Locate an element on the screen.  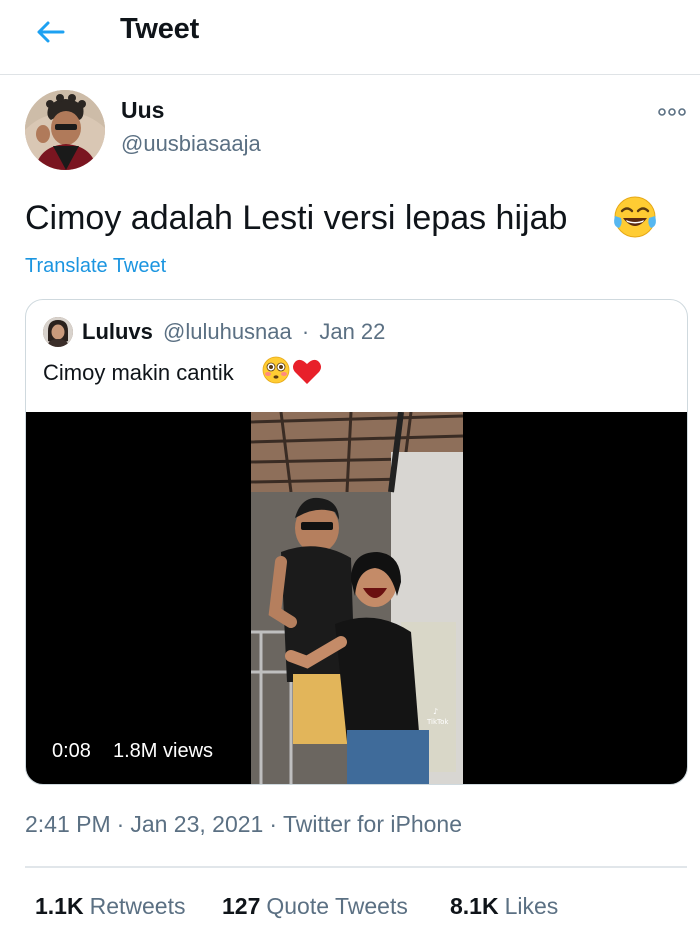
tweet-timestamp: 2:41 PM · Jan 23, 2021 · Twitter for iPhone is located at coordinates (243, 824).